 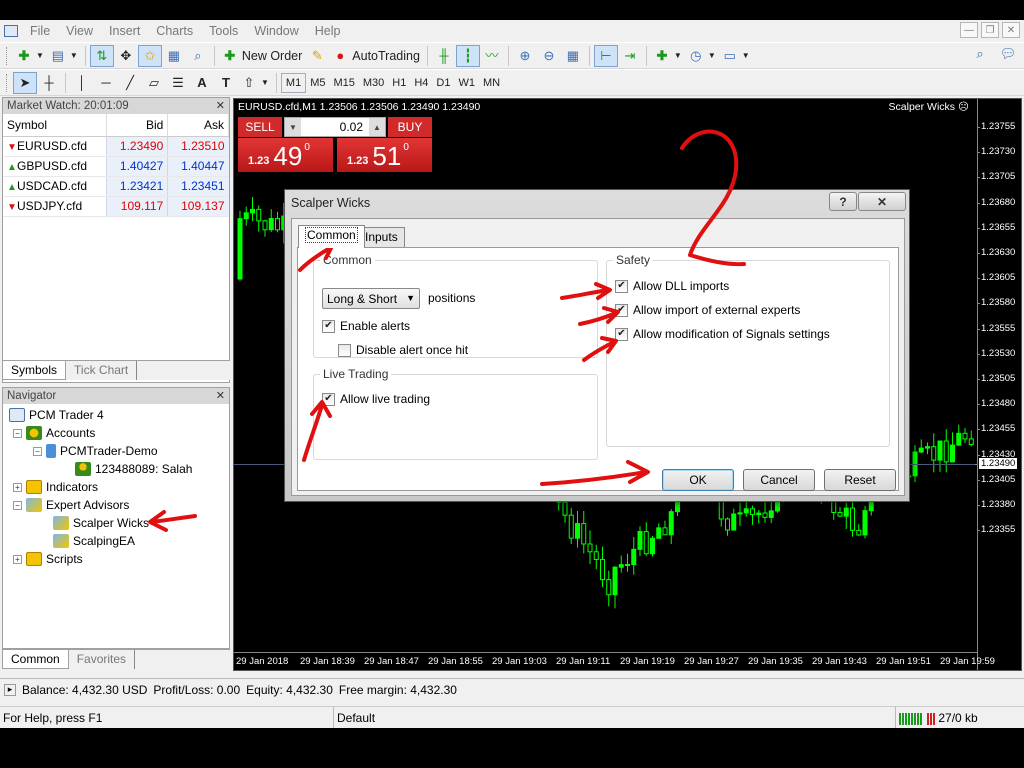 I want to click on candlesticks-button: ┇, so click(x=467, y=55).